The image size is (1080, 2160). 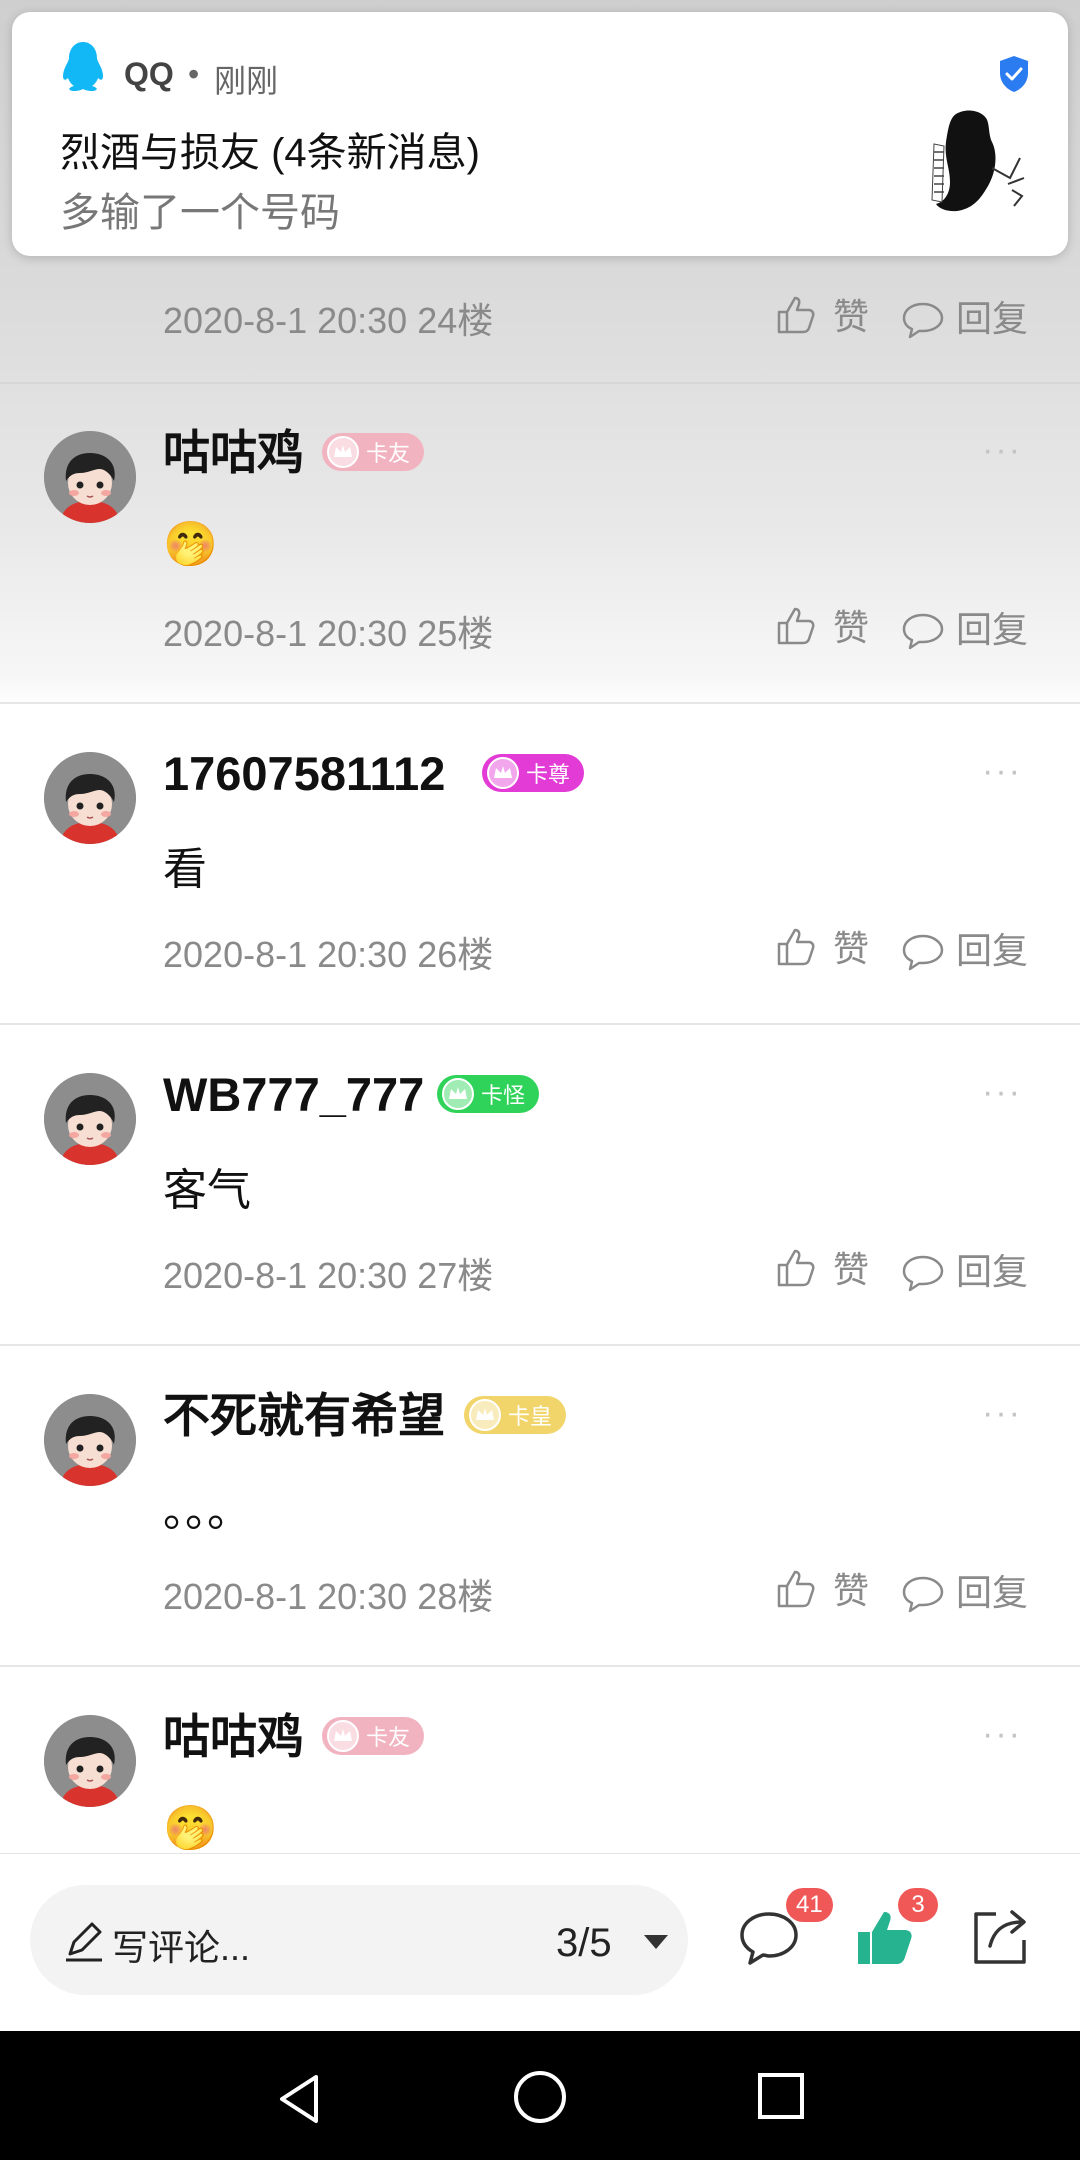 What do you see at coordinates (207, 1190) in the screenshot?
I see `comment-text: 客气` at bounding box center [207, 1190].